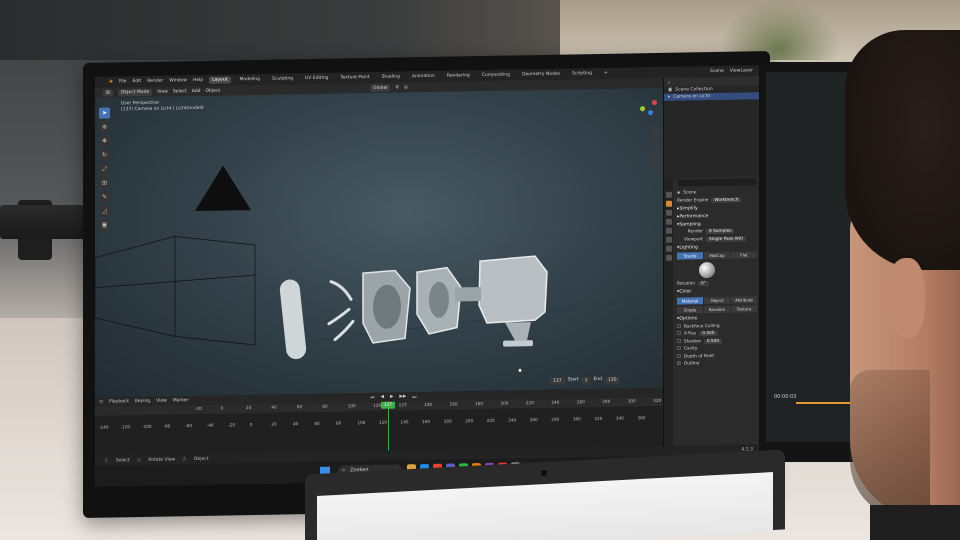  What do you see at coordinates (439, 300) in the screenshot?
I see `lamp-bezel` at bounding box center [439, 300].